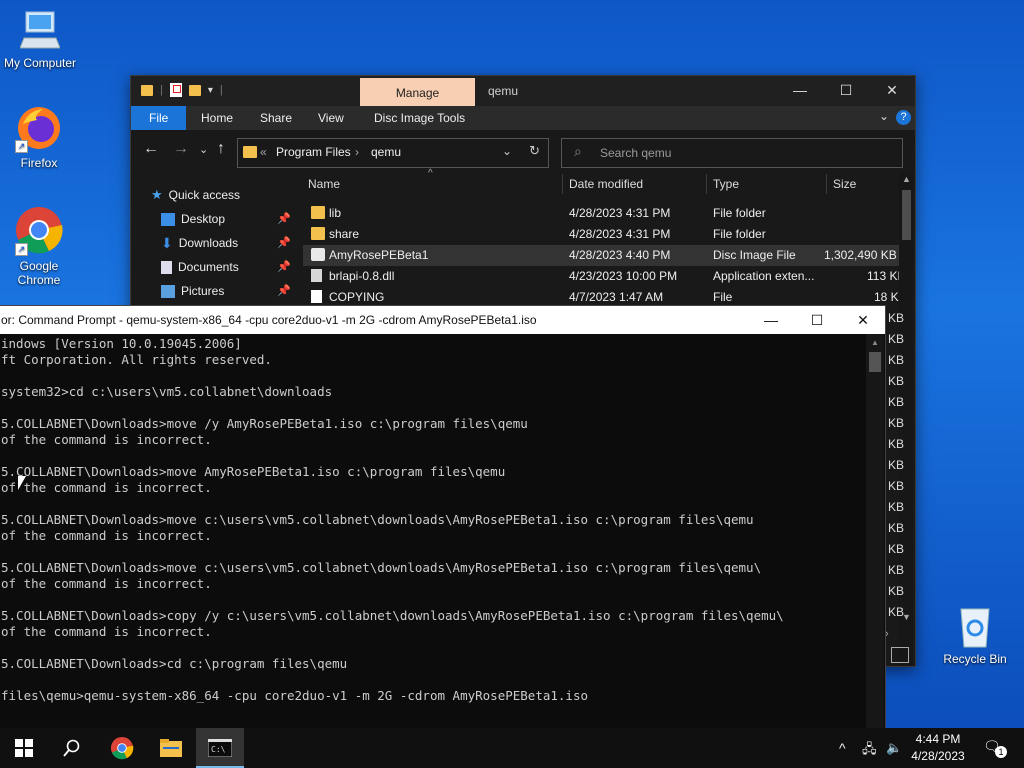 This screenshot has height=768, width=1024. What do you see at coordinates (210, 90) in the screenshot?
I see `customize-toolbar-icon: ▾` at bounding box center [210, 90].